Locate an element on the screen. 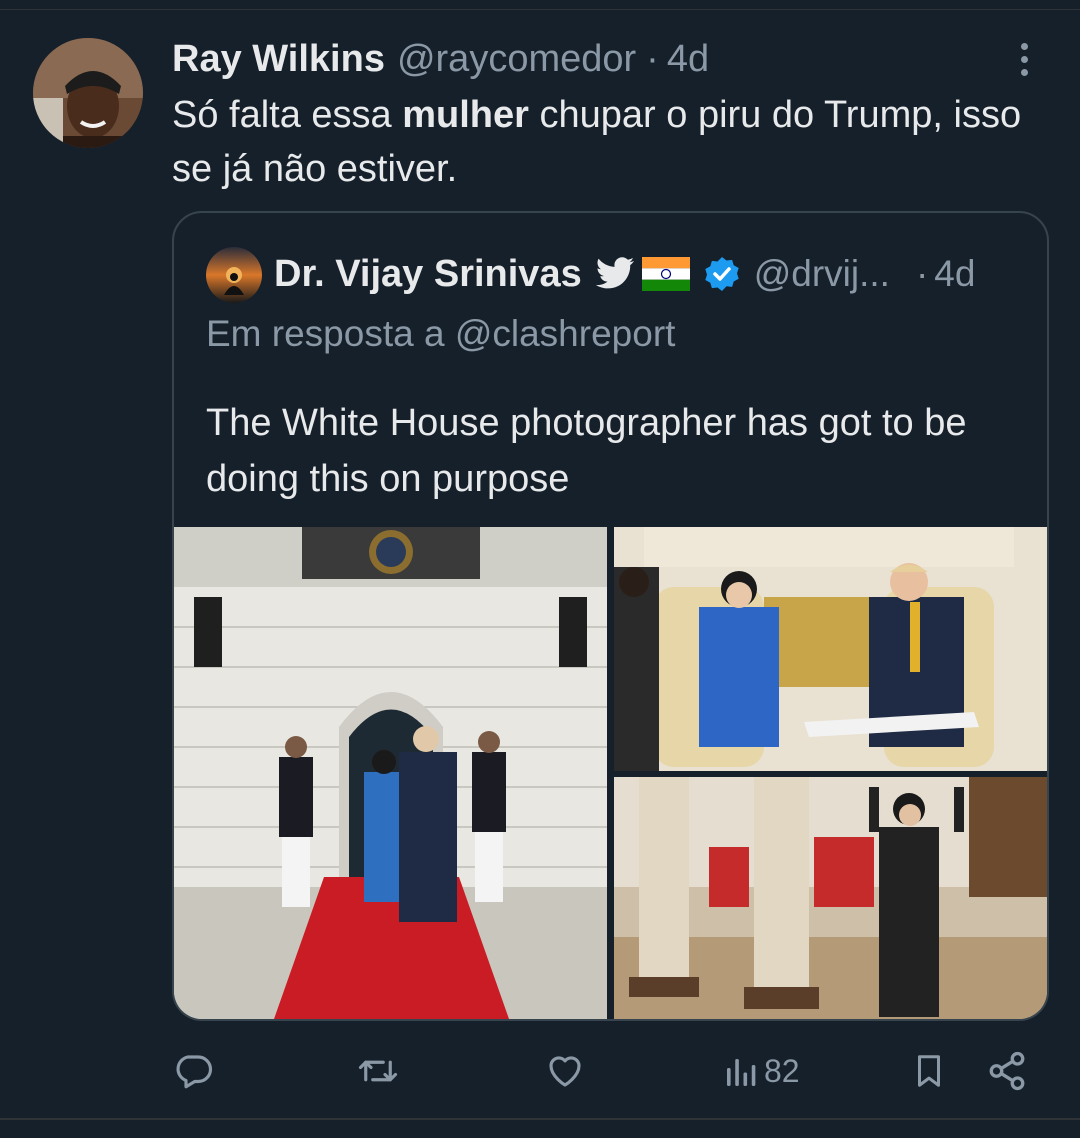 Image resolution: width=1080 pixels, height=1138 pixels. top-divider is located at coordinates (540, 9).